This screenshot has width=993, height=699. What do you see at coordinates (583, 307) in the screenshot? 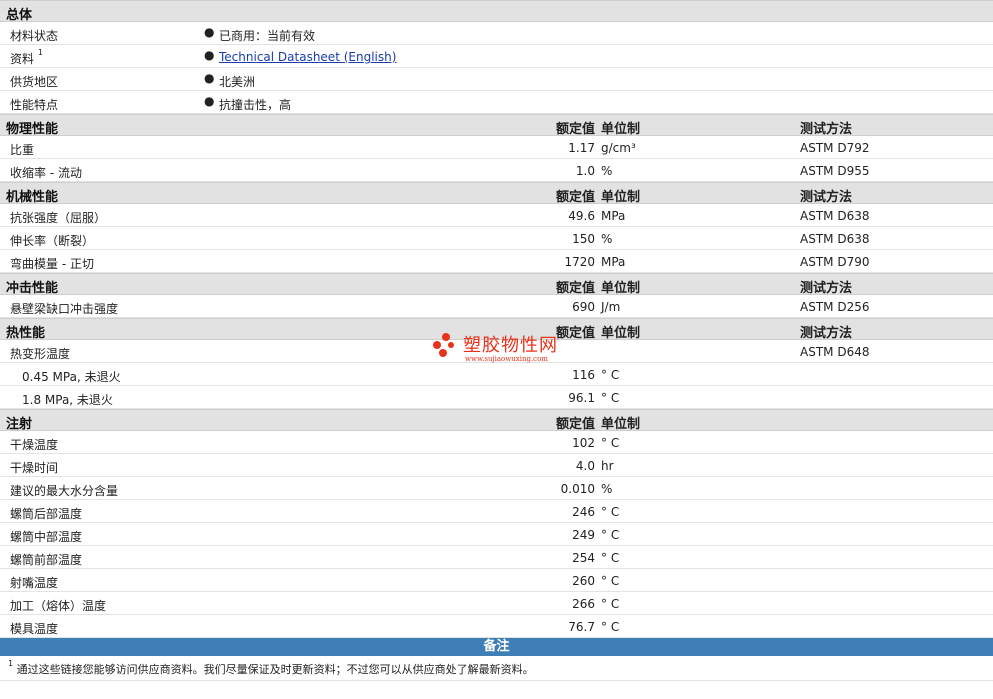
I see `property-value: 690` at bounding box center [583, 307].